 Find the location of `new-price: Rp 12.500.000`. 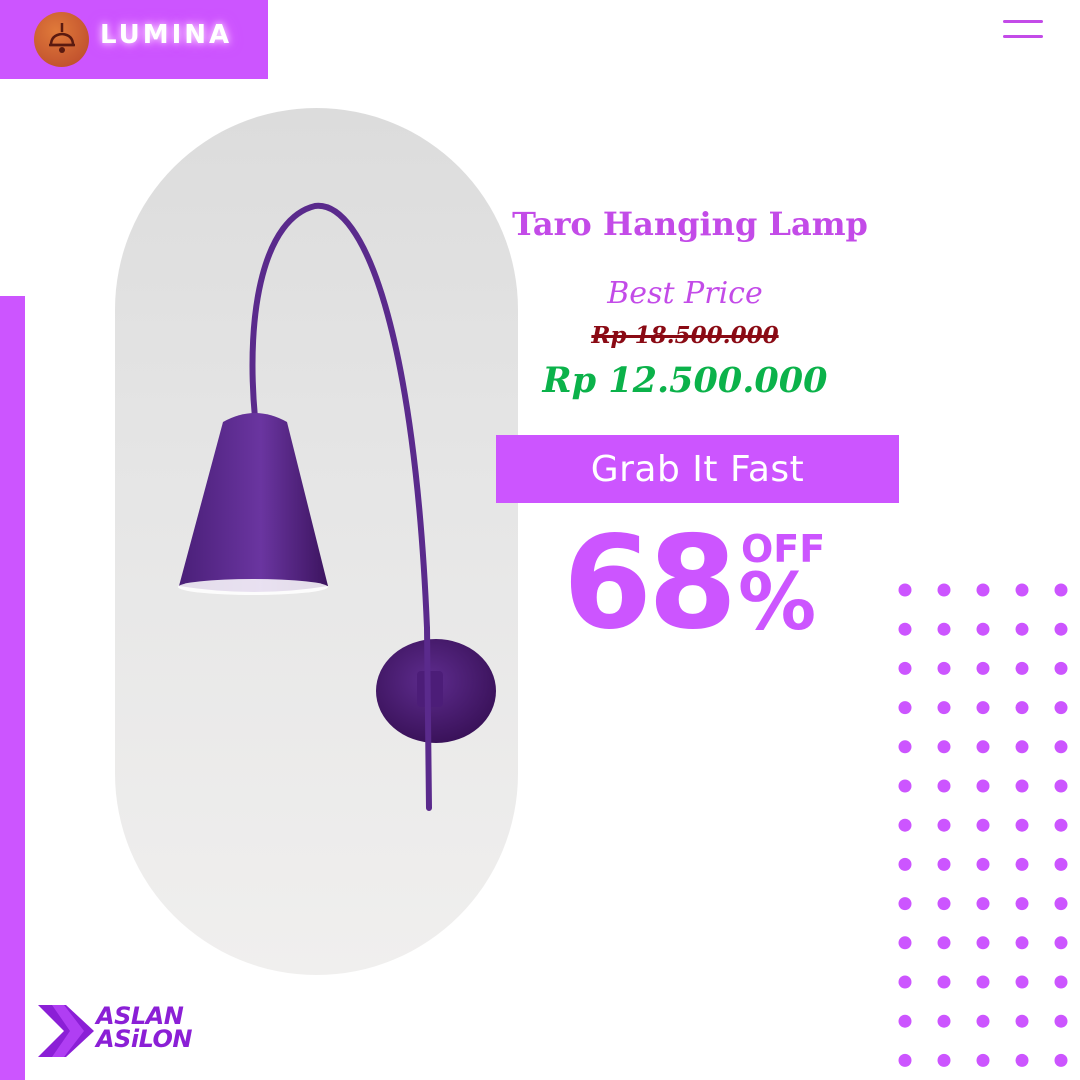

new-price: Rp 12.500.000 is located at coordinates (685, 380).